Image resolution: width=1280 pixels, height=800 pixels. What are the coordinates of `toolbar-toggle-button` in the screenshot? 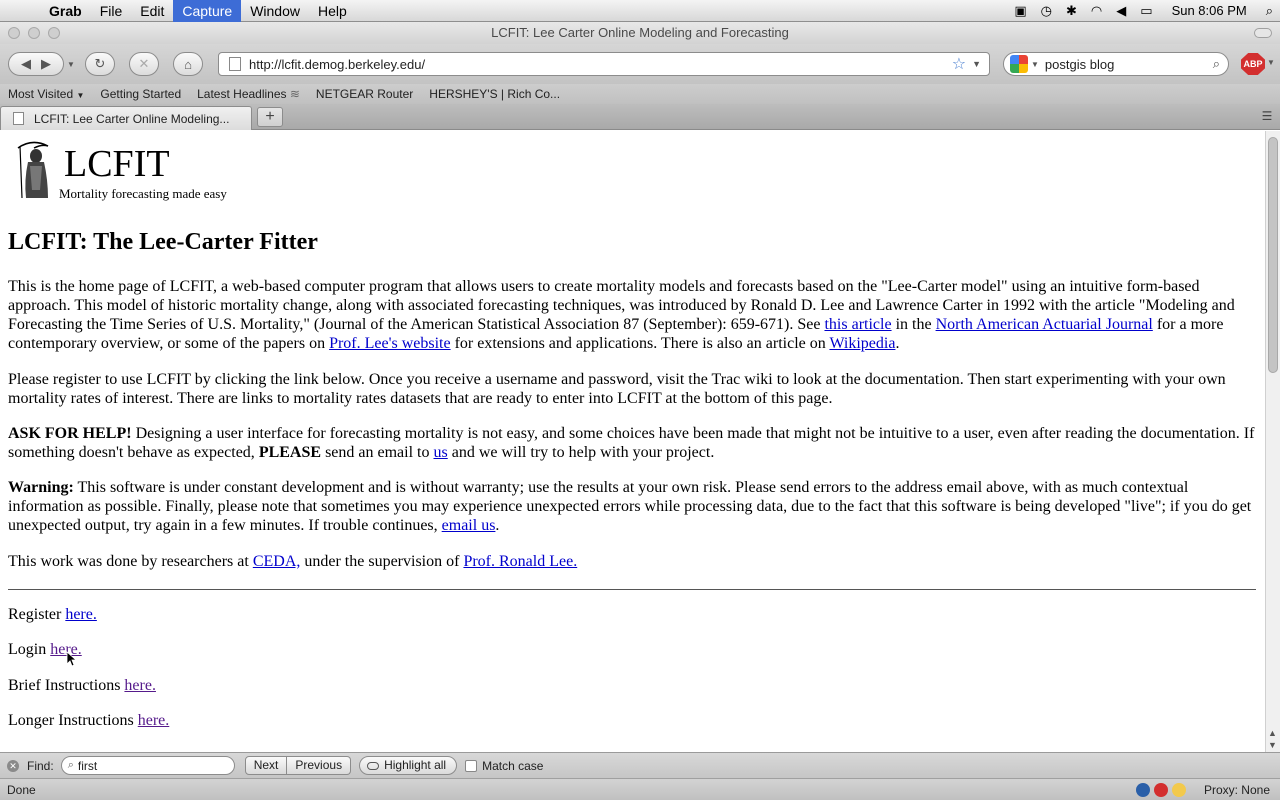 It's located at (1263, 33).